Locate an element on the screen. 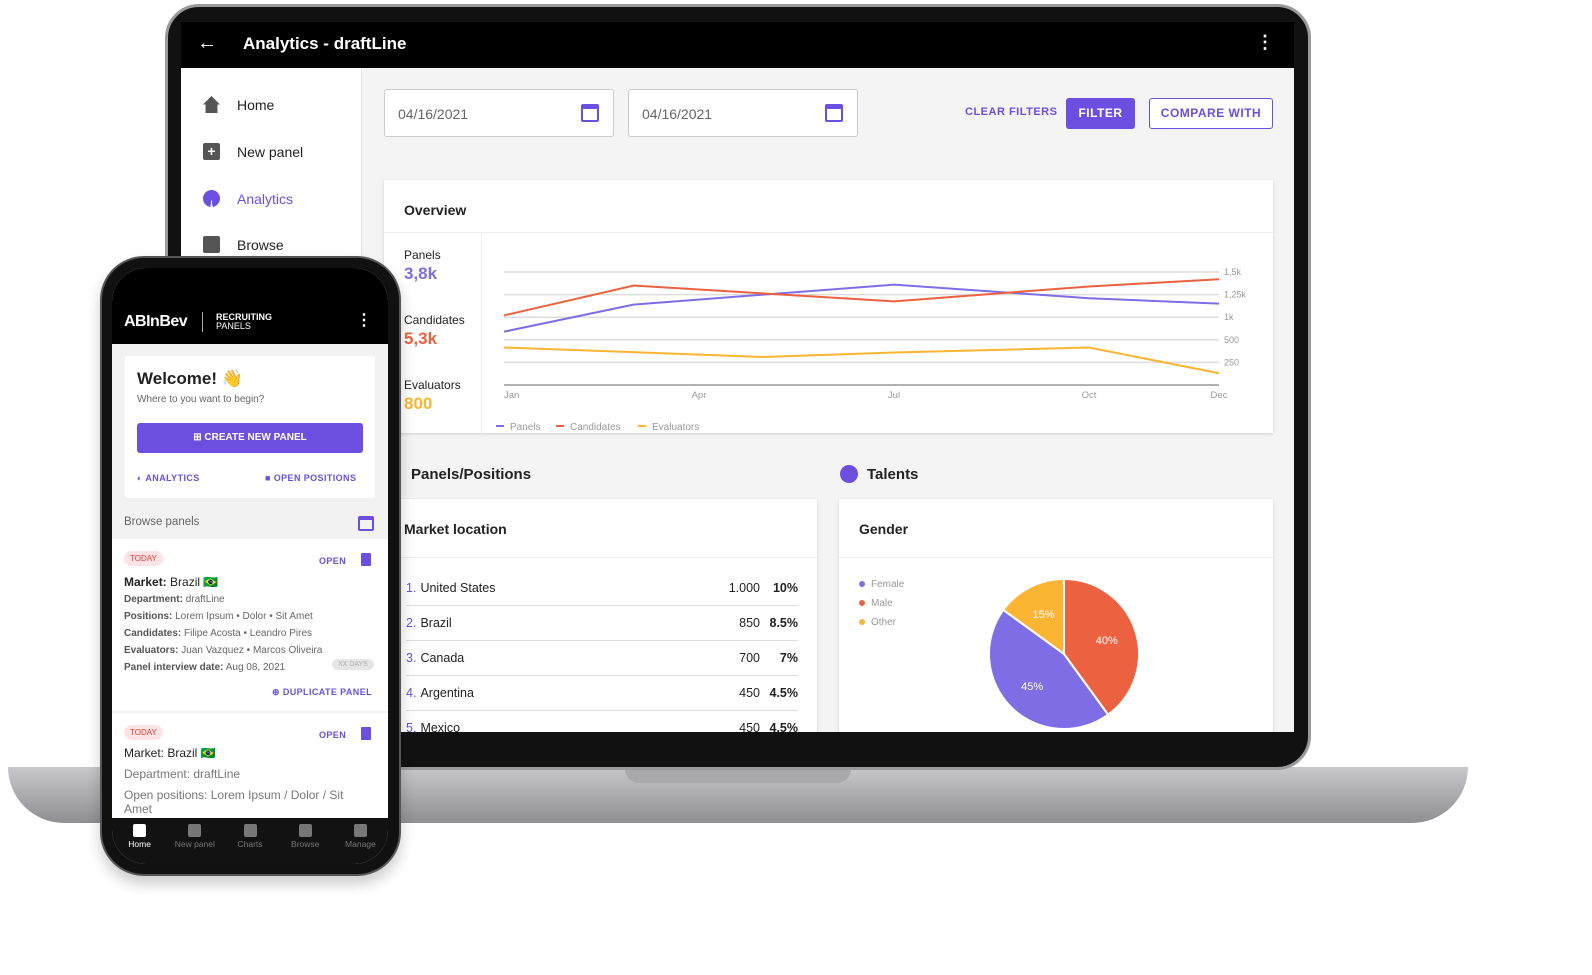 The image size is (1592, 975). button-label: DUPLICATE PANEL is located at coordinates (327, 692).